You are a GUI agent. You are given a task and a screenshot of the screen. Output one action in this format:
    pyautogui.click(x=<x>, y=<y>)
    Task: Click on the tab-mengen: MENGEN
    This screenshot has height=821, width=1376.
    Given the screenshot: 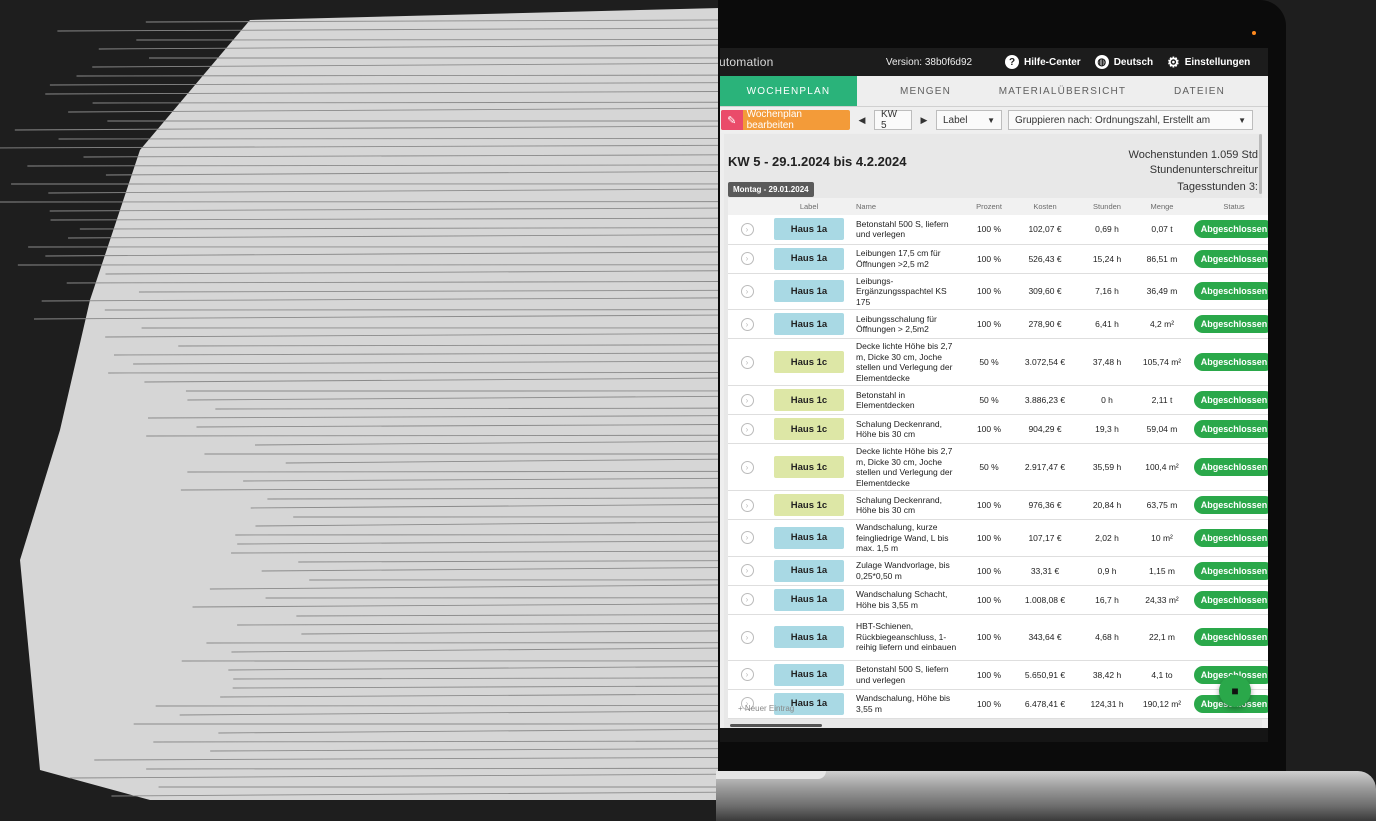 What is the action you would take?
    pyautogui.click(x=925, y=91)
    